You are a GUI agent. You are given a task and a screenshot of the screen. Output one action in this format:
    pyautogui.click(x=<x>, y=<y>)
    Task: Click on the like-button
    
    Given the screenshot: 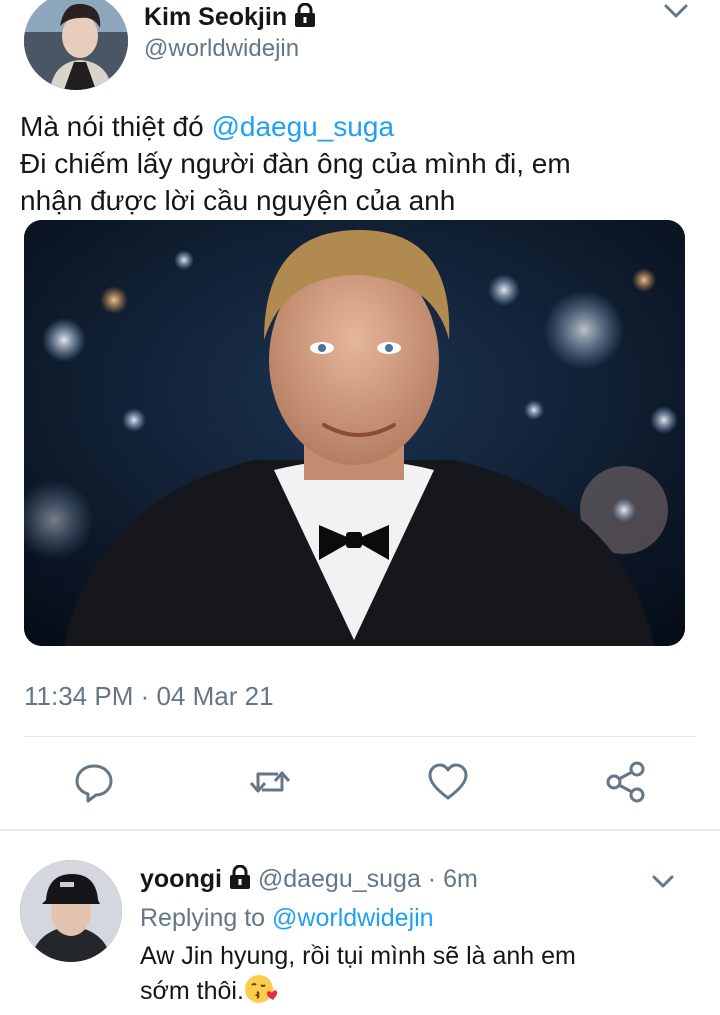 What is the action you would take?
    pyautogui.click(x=448, y=782)
    